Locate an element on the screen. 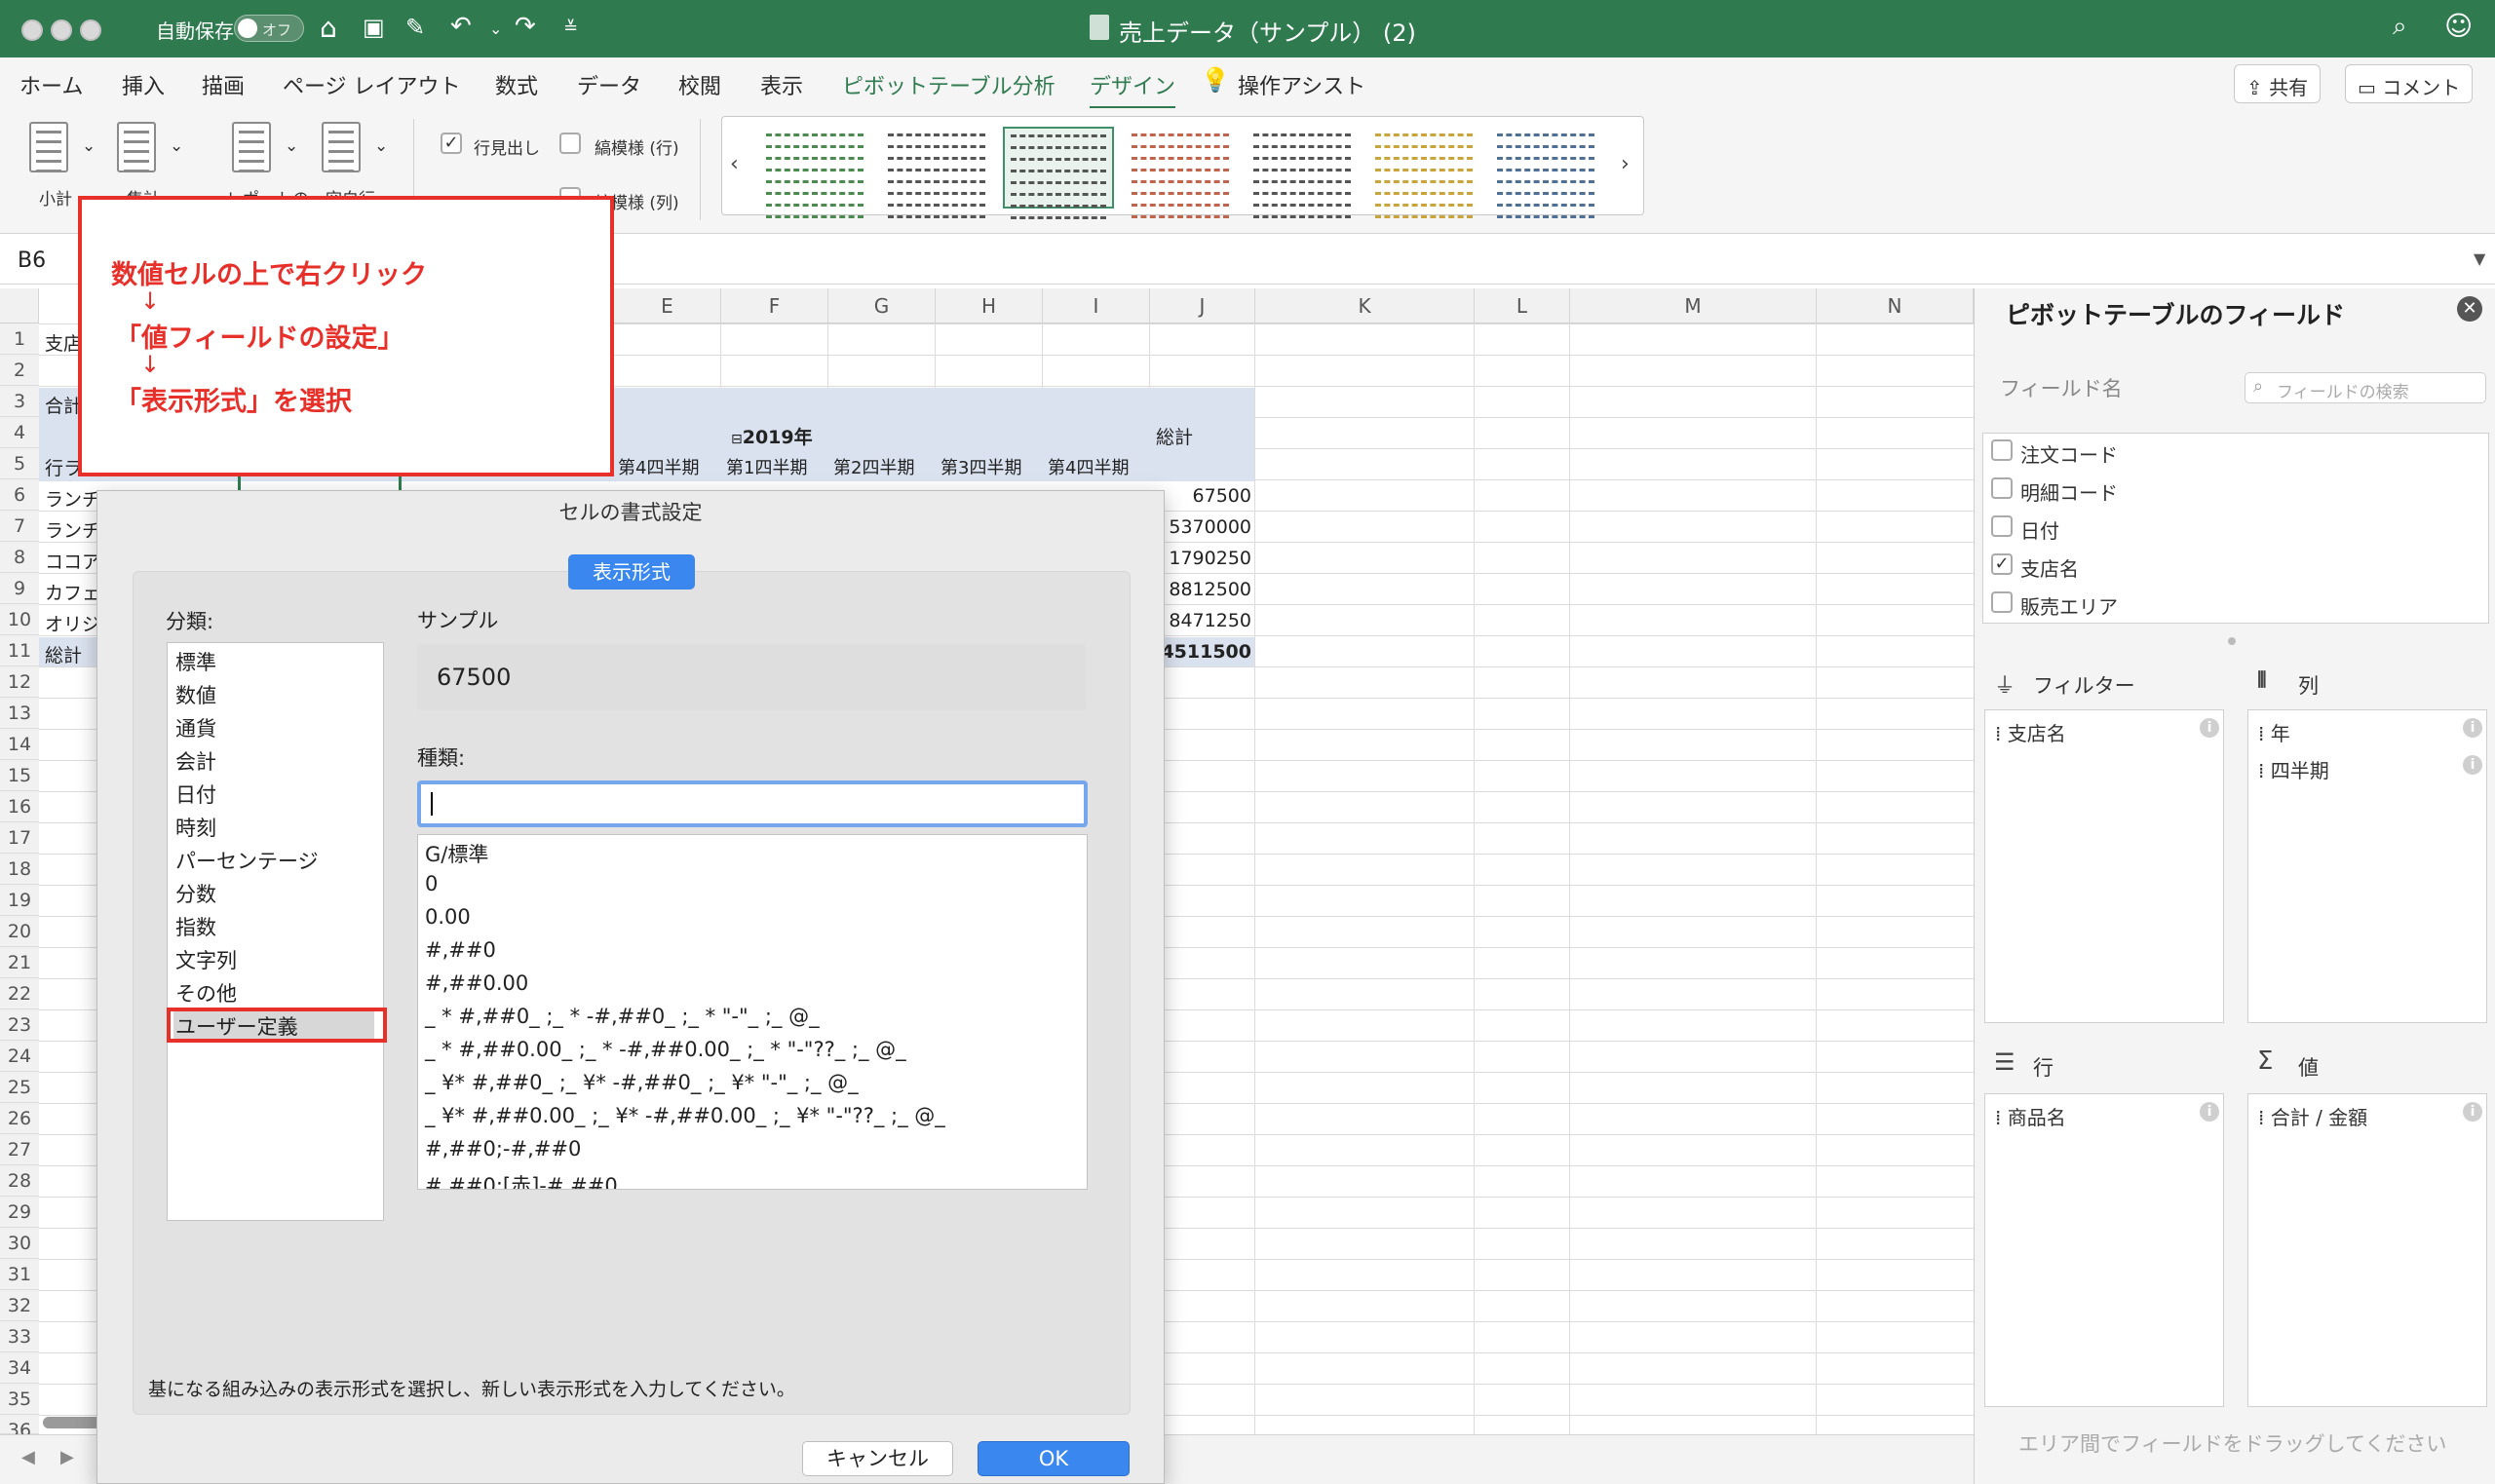 This screenshot has width=2495, height=1484. category-item: パーセンテージ is located at coordinates (247, 860).